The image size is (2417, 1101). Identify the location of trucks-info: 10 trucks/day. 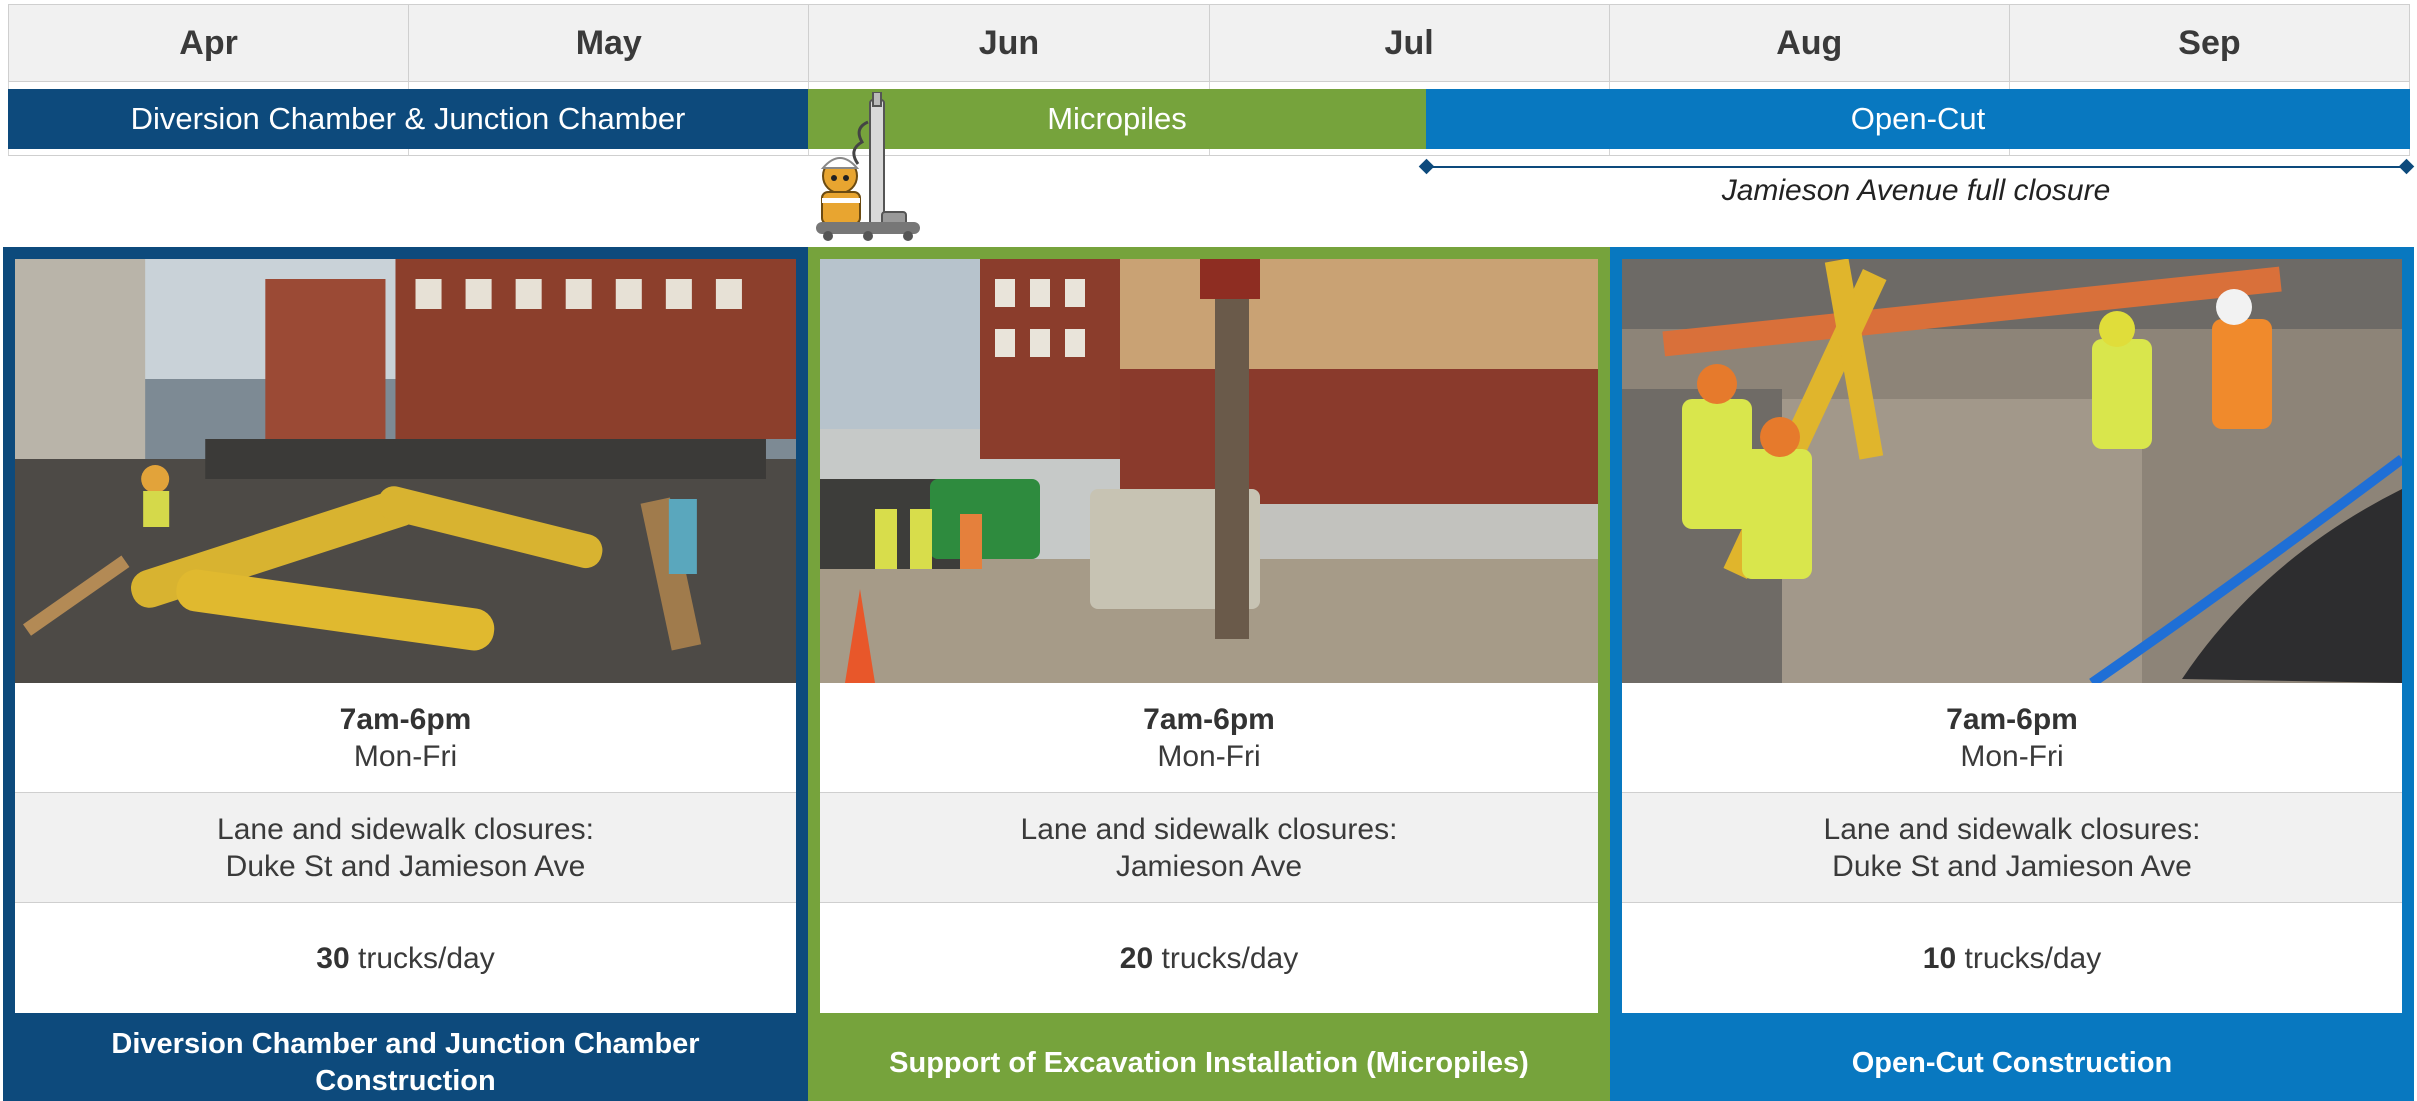
(2012, 958).